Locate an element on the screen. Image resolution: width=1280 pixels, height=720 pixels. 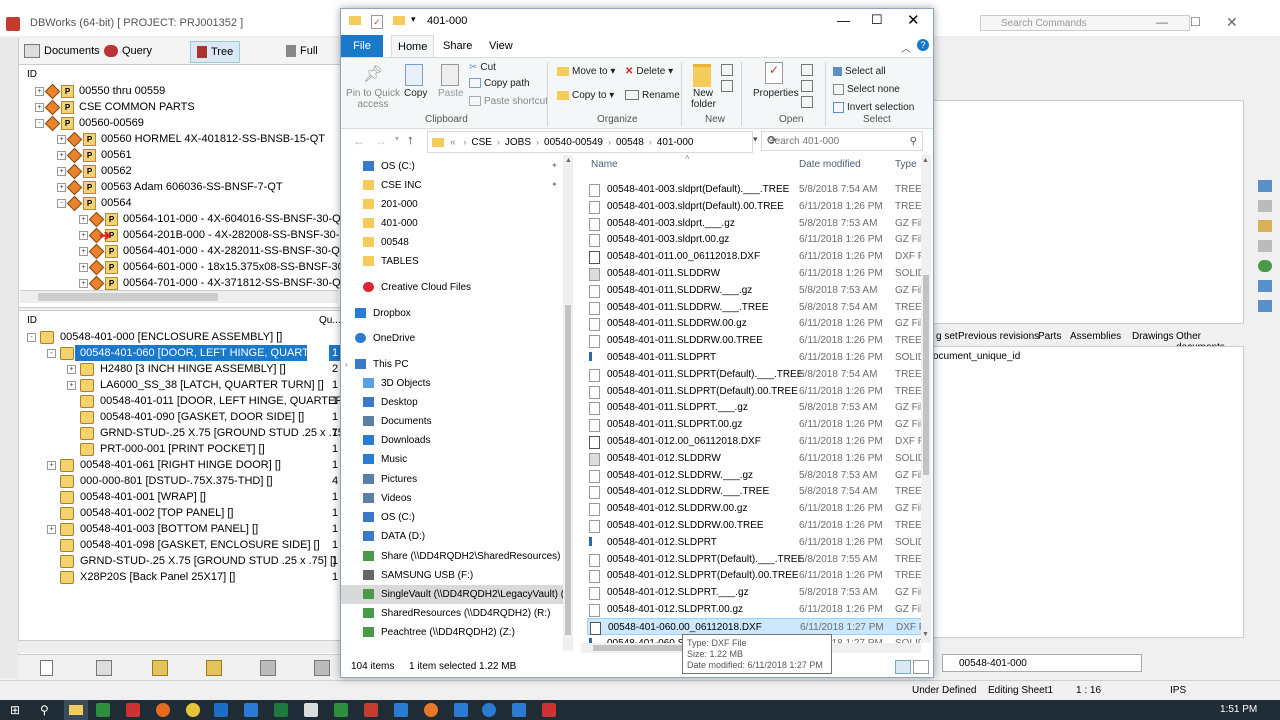
solidworks-icon is located at coordinates (371, 710).